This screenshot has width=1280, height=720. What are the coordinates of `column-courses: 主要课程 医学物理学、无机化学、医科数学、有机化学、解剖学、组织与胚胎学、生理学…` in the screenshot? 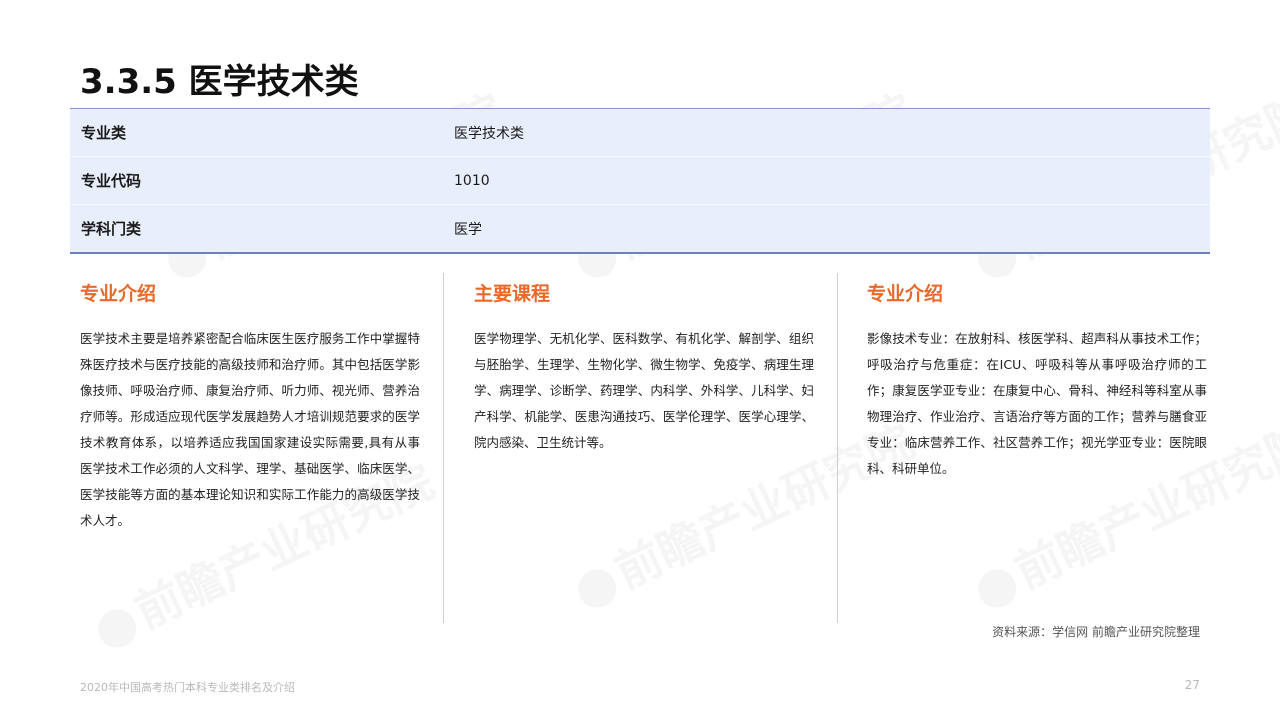 It's located at (644, 369).